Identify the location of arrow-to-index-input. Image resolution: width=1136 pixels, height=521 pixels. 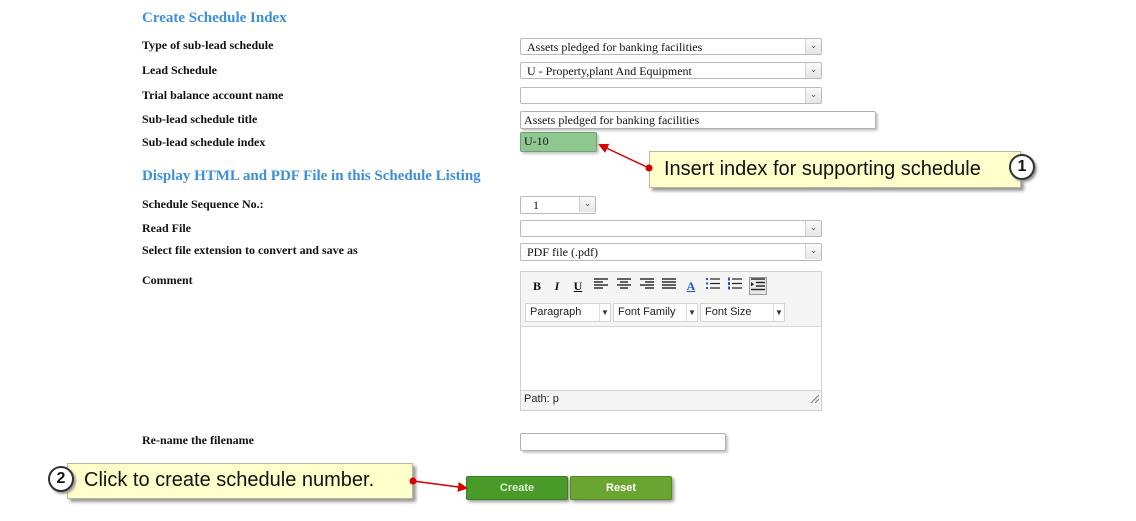
(625, 157).